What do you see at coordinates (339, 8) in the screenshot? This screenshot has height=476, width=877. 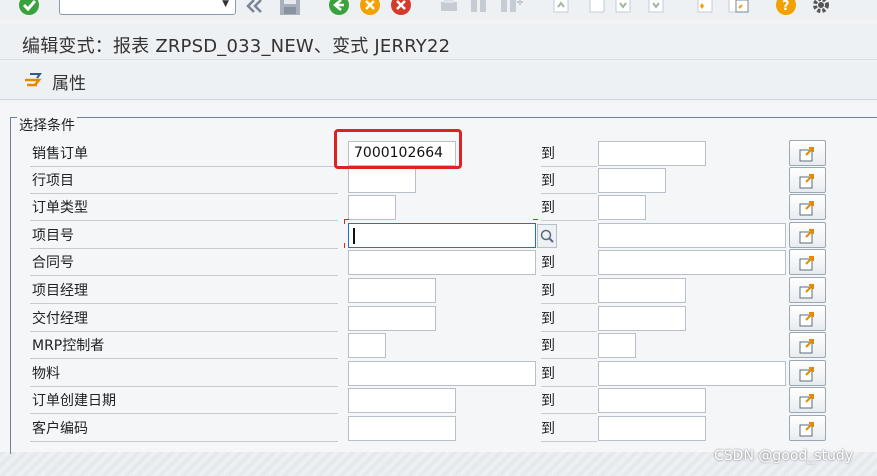 I see `back-icon` at bounding box center [339, 8].